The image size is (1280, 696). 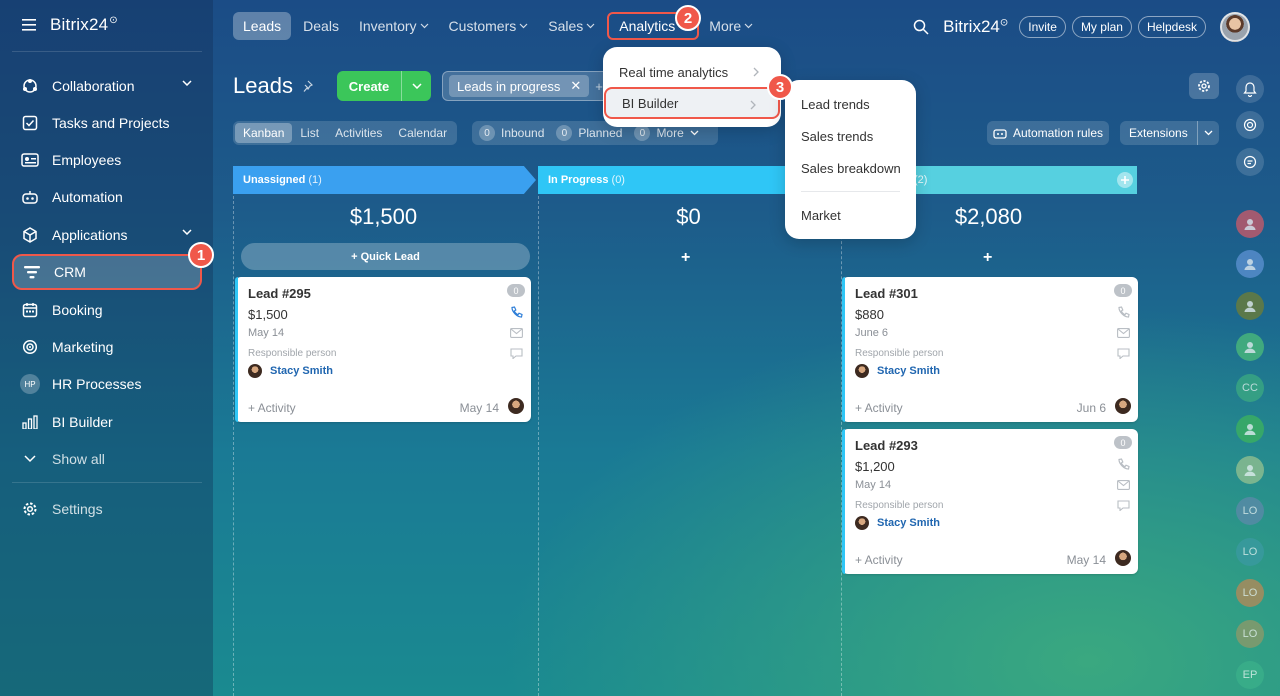 I want to click on tab-customers: Customers, so click(x=489, y=26).